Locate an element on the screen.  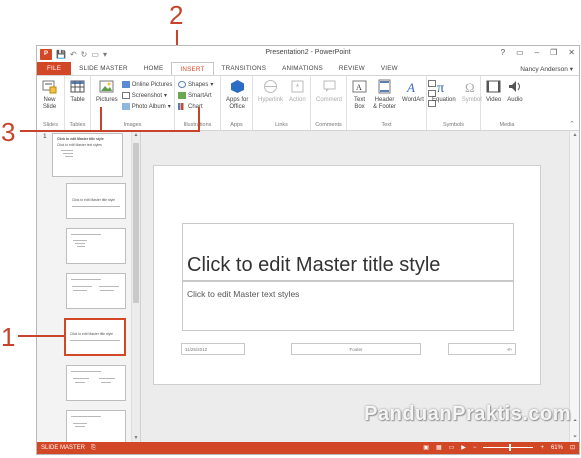
photo-album-icon is located at coordinates (125, 106).